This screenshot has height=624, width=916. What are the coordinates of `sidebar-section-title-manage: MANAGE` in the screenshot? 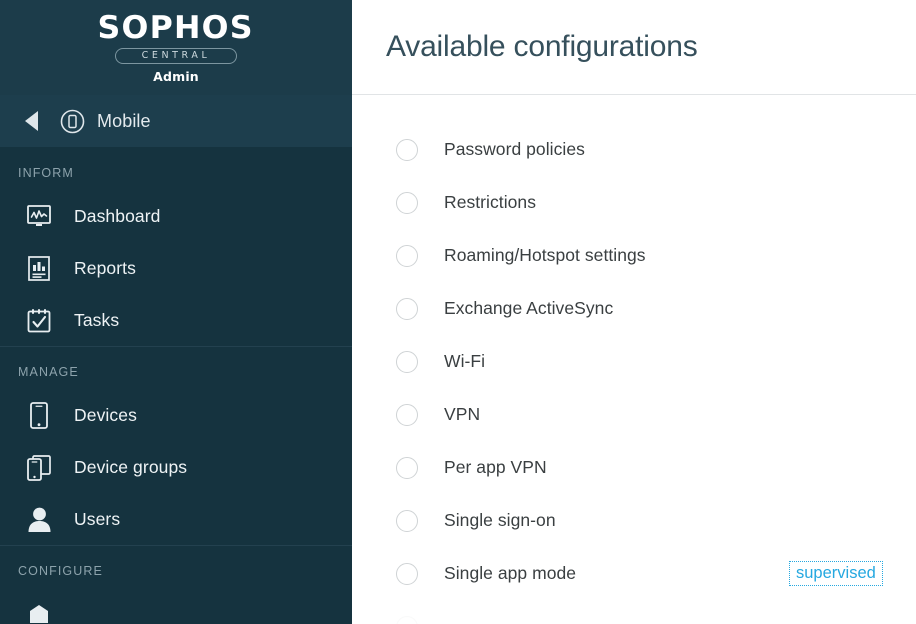 It's located at (48, 372).